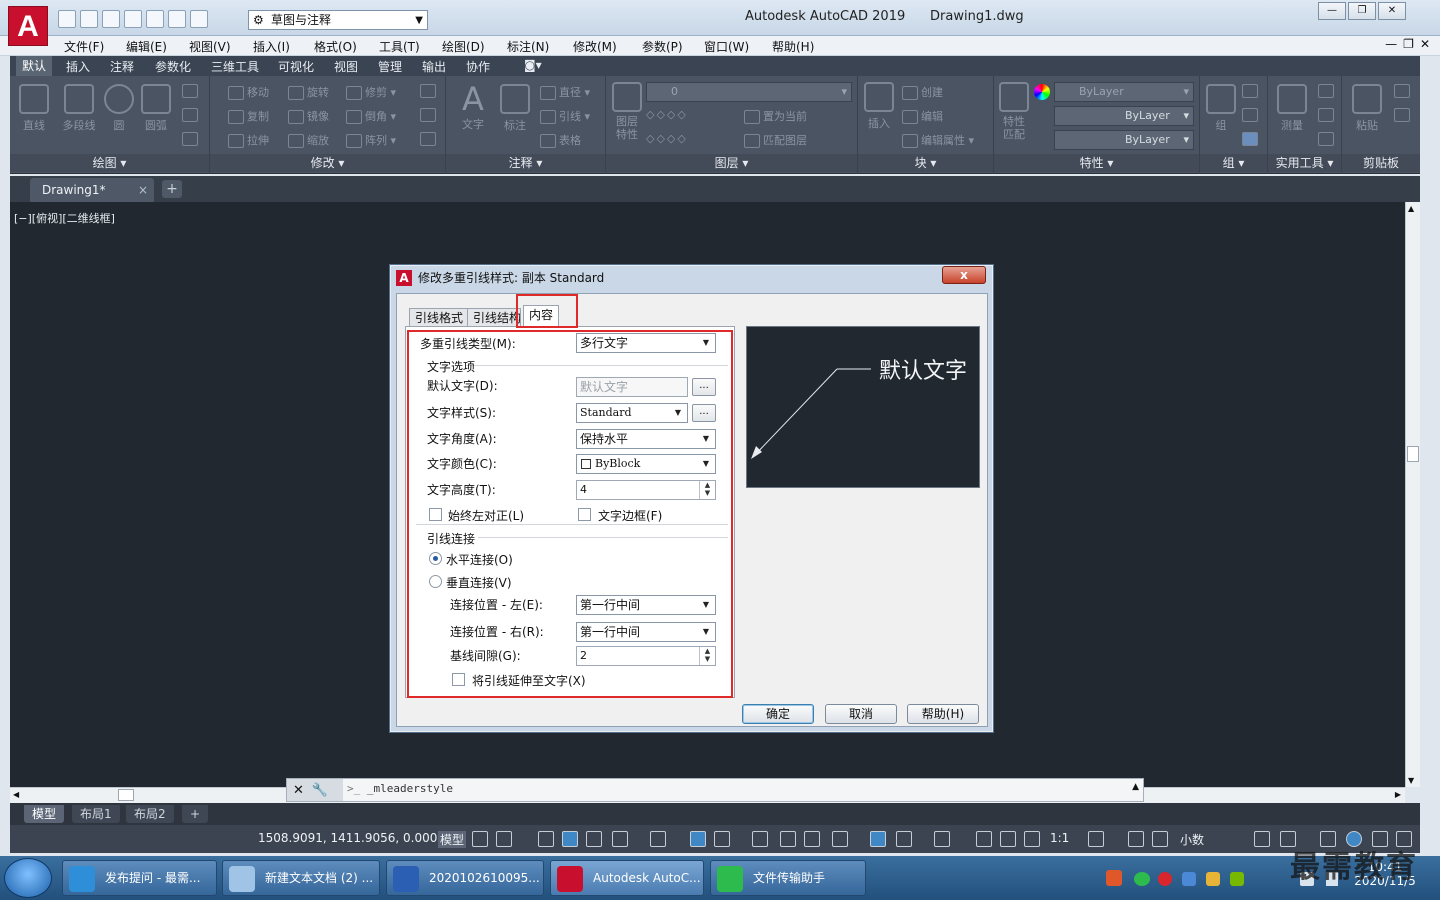 The image size is (1440, 900). I want to click on redo-icon, so click(199, 19).